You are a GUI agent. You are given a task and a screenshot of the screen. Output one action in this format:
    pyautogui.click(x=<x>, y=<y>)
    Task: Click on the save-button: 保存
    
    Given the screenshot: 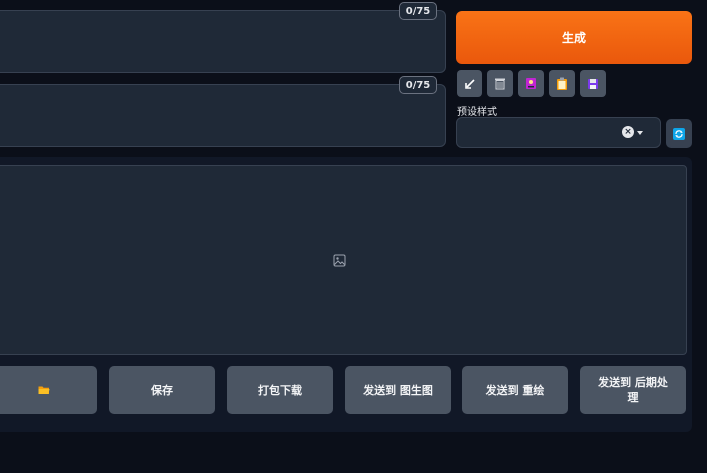 What is the action you would take?
    pyautogui.click(x=162, y=390)
    